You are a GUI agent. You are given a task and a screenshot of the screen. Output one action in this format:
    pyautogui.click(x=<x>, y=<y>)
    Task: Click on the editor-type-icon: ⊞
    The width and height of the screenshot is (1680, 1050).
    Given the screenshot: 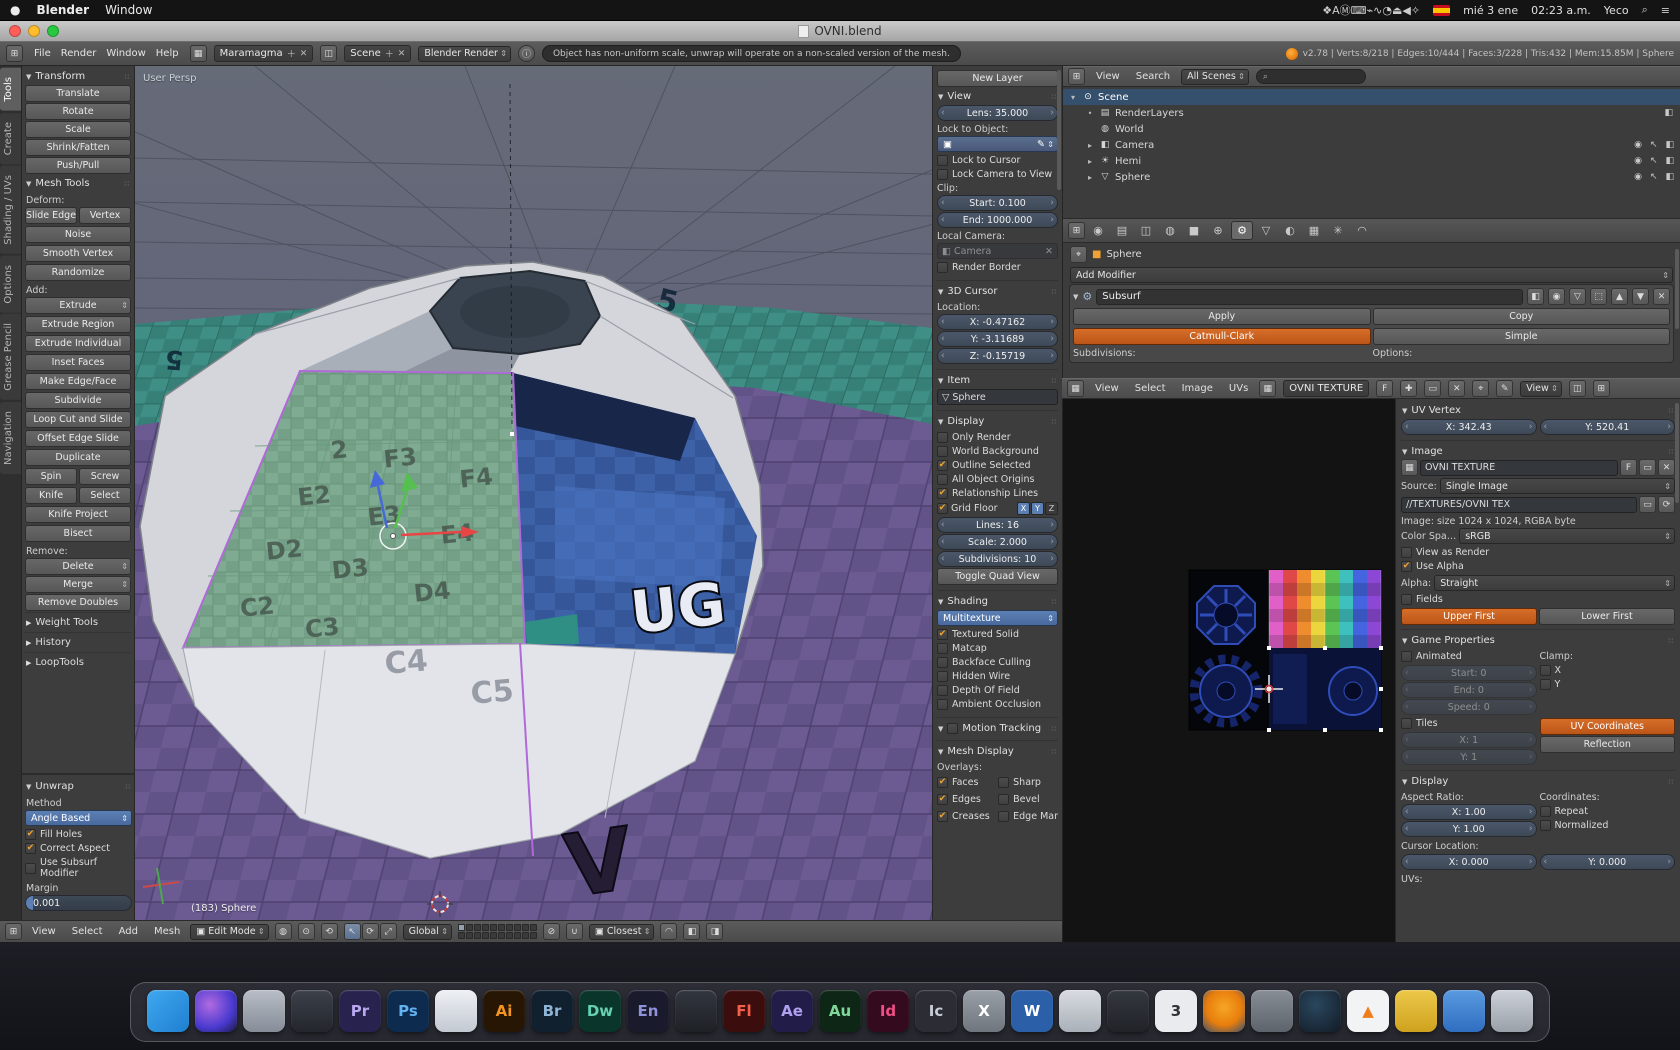 What is the action you would take?
    pyautogui.click(x=13, y=931)
    